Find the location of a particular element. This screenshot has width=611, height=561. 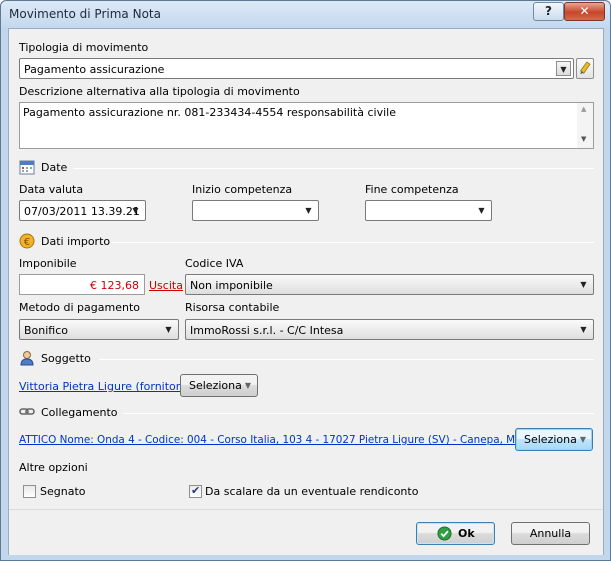

calendar-icon is located at coordinates (27, 167).